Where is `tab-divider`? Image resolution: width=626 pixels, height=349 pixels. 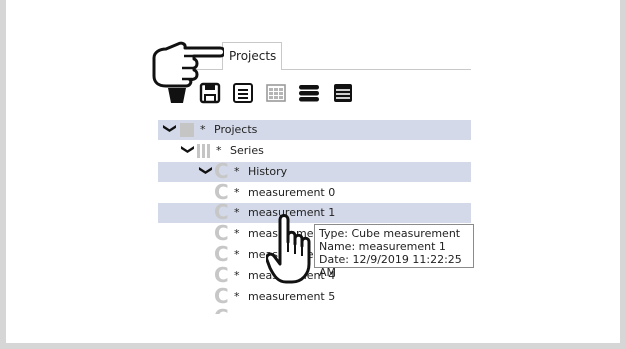 tab-divider is located at coordinates (376, 69).